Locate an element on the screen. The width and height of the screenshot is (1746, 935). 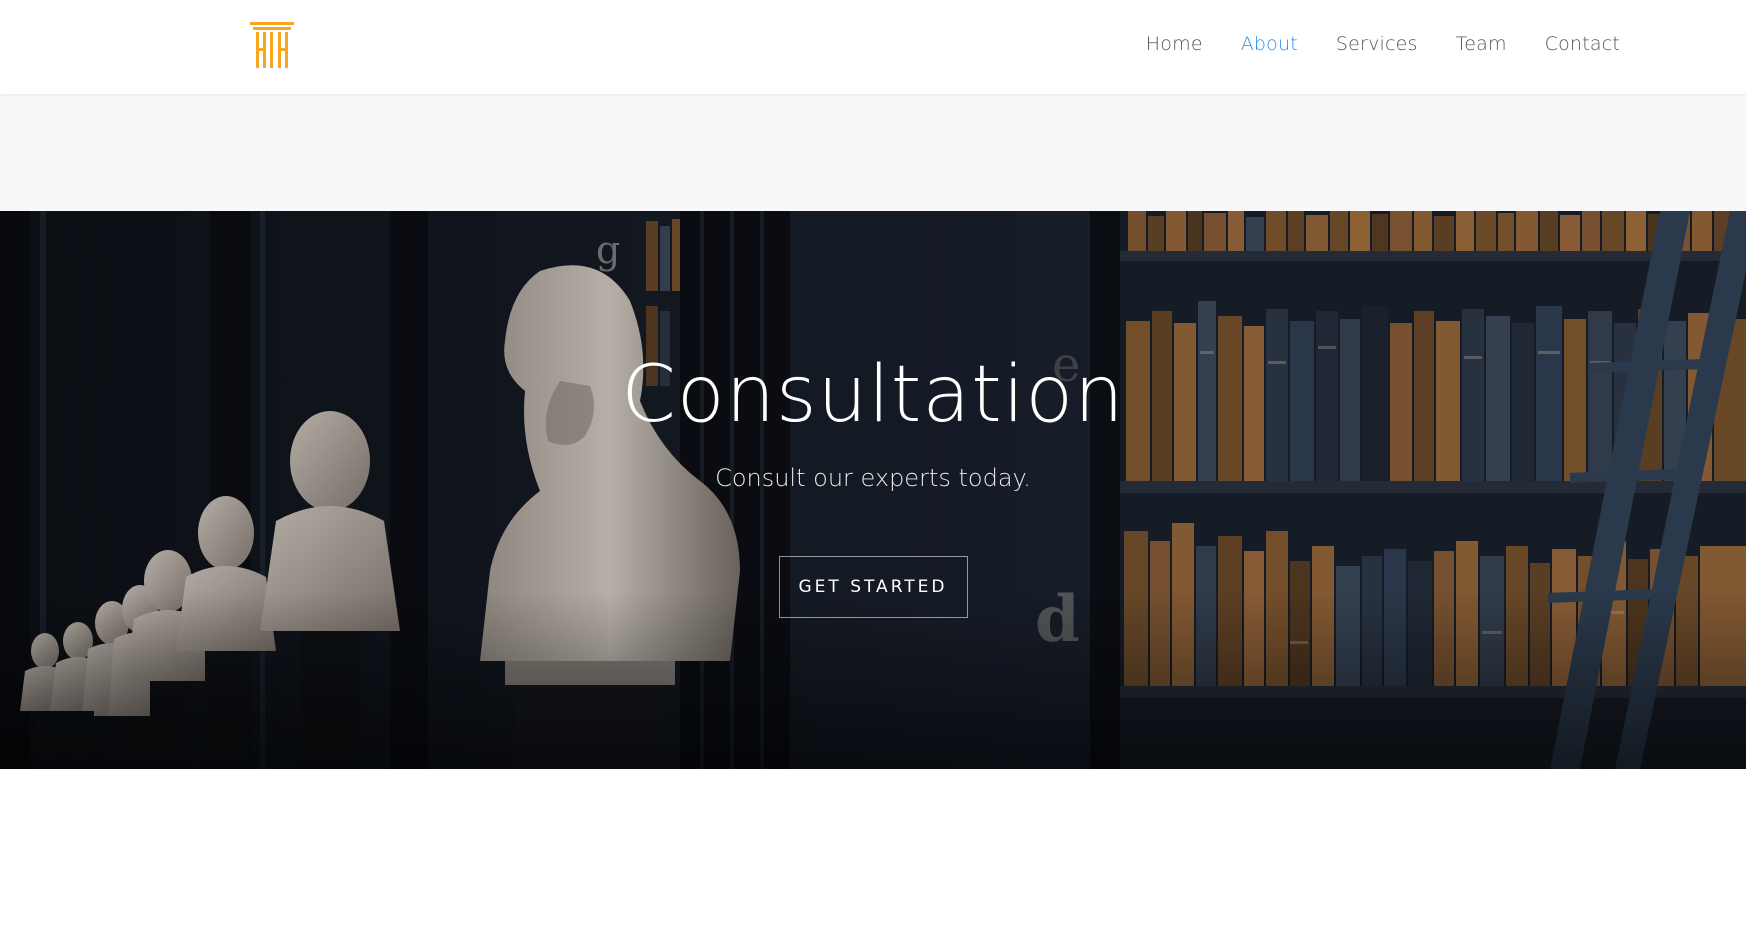
spacer-band is located at coordinates (873, 152).